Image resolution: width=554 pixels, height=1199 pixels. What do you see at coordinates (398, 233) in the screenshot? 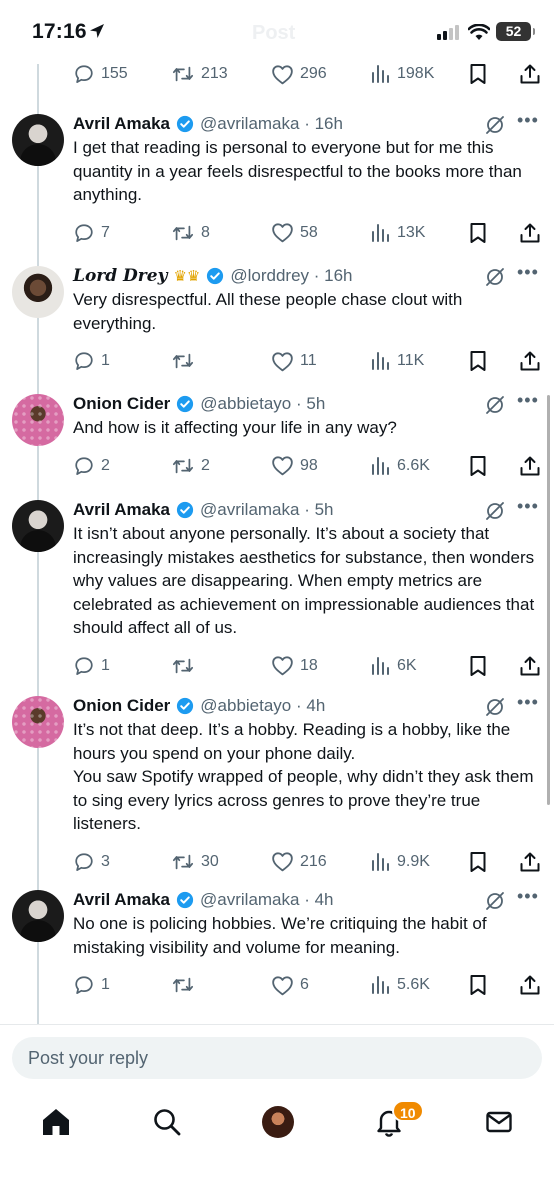
I see `views-button: 13K` at bounding box center [398, 233].